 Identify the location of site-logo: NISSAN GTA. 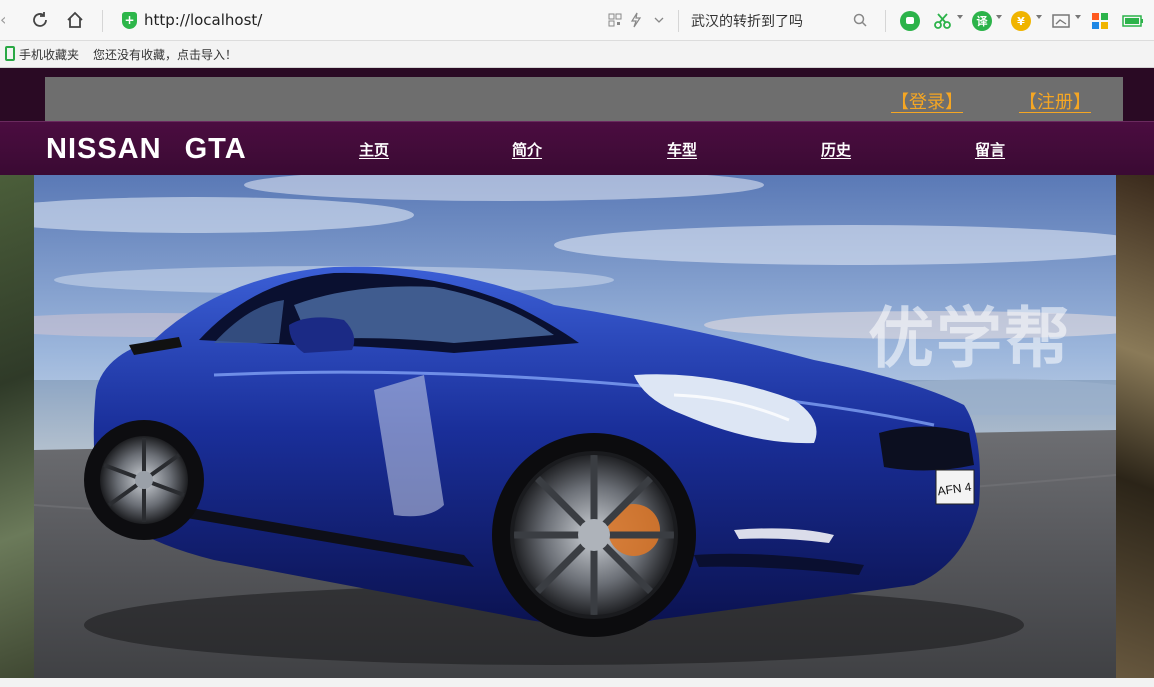
(146, 149).